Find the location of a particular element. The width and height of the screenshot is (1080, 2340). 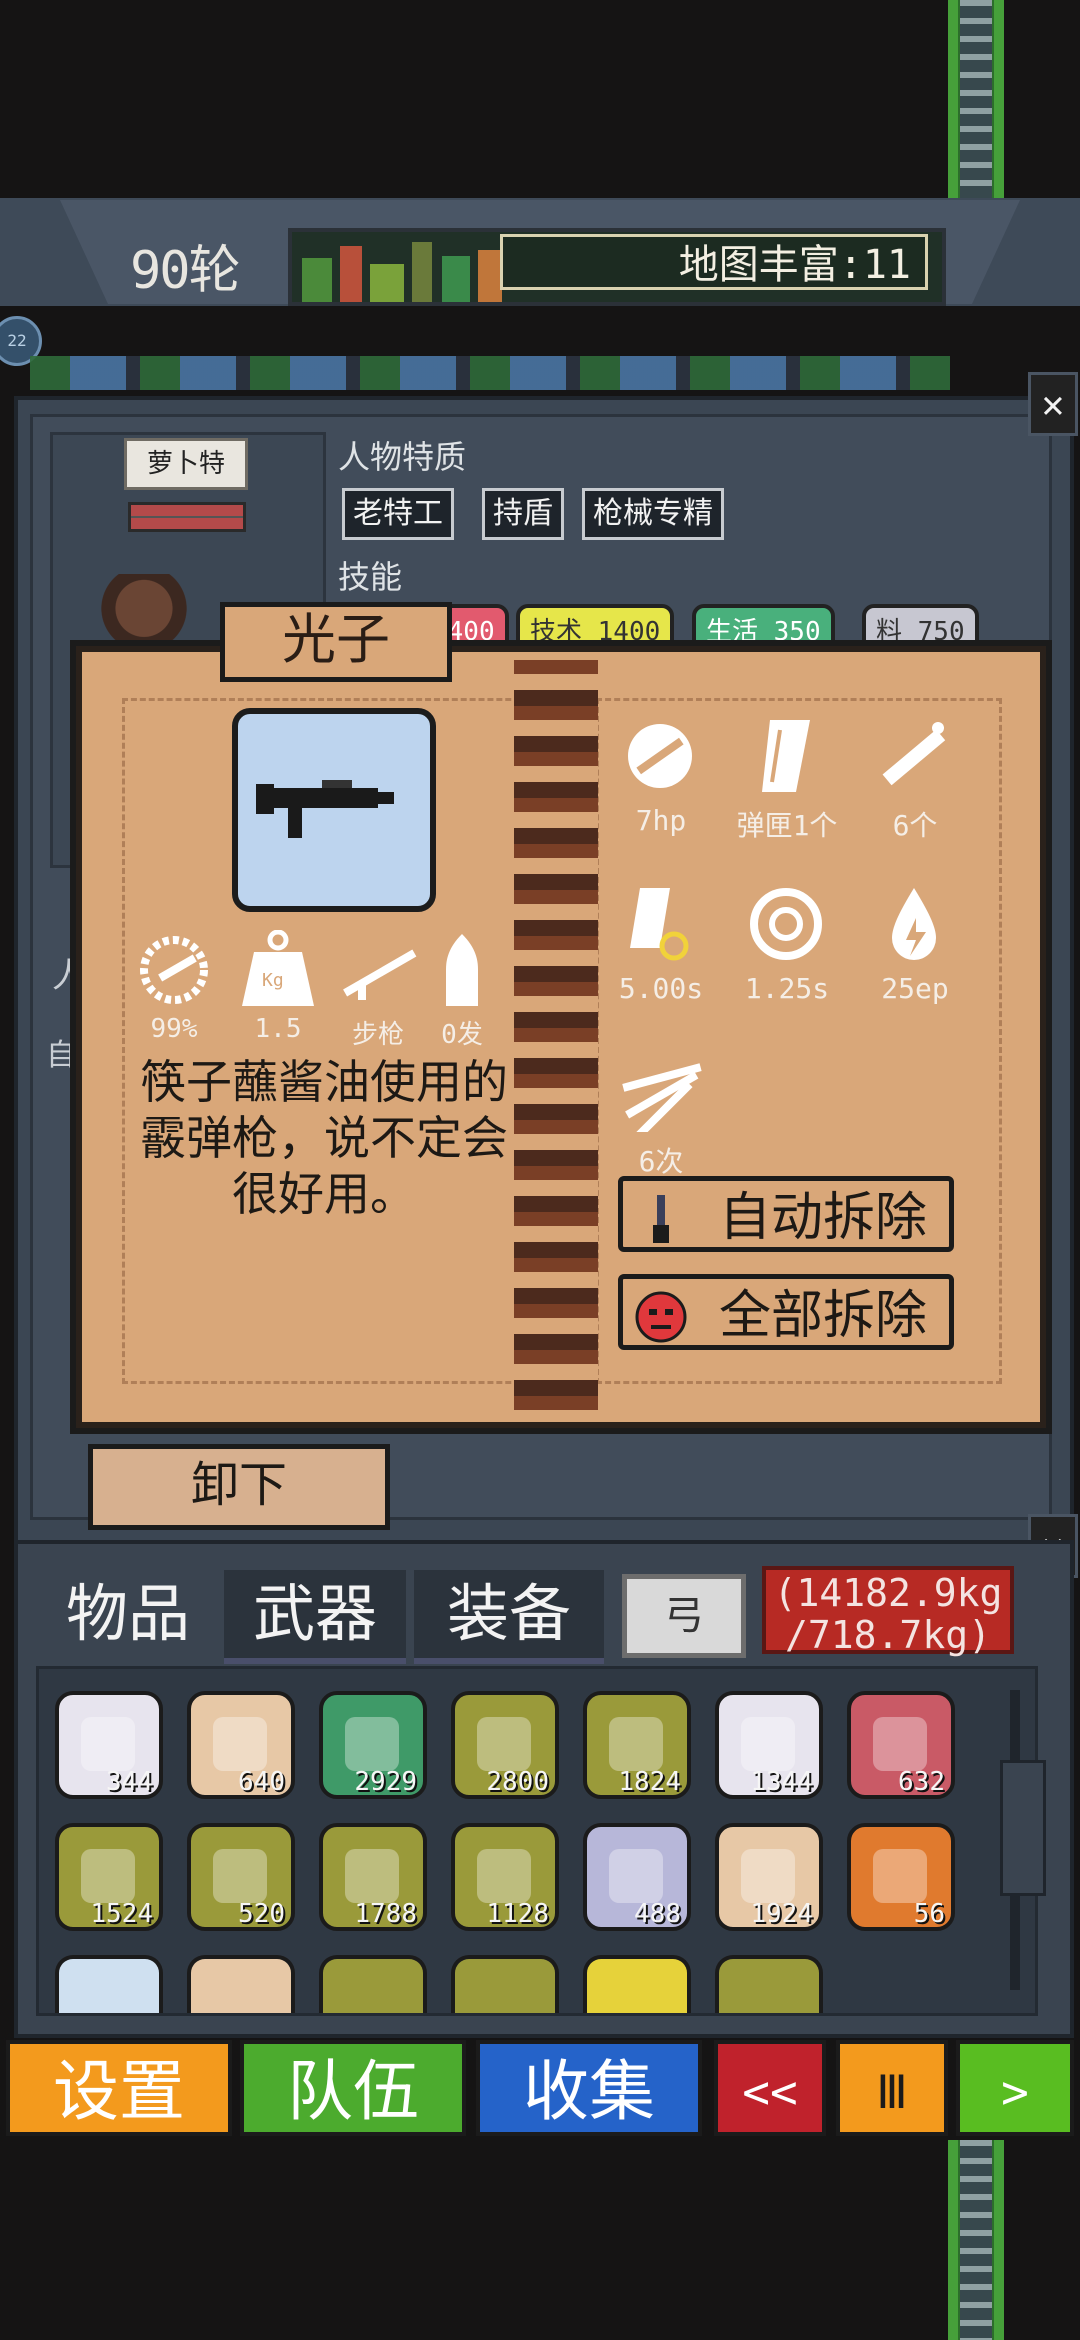

slot-count: 1128 is located at coordinates (517, 1914).